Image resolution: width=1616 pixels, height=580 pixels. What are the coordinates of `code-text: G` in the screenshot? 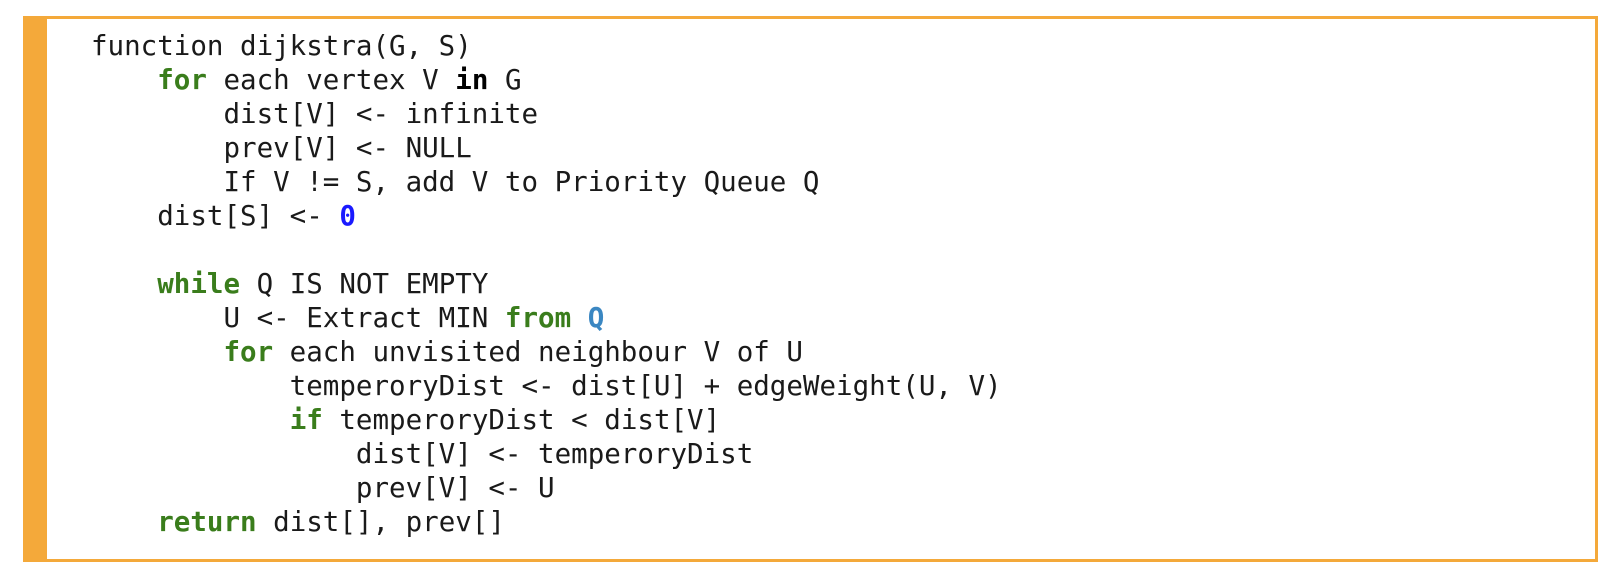 It's located at (505, 80).